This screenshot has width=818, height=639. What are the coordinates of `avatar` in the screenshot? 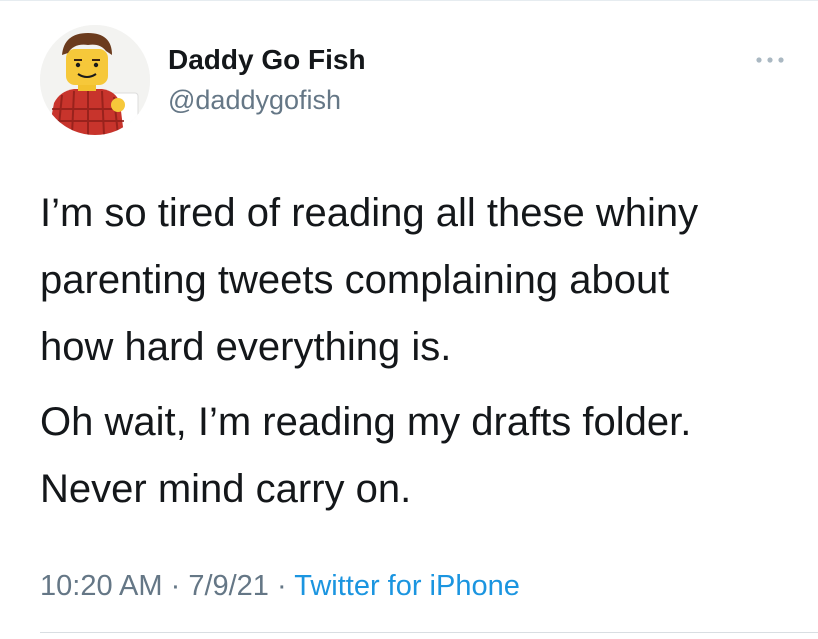 It's located at (95, 80).